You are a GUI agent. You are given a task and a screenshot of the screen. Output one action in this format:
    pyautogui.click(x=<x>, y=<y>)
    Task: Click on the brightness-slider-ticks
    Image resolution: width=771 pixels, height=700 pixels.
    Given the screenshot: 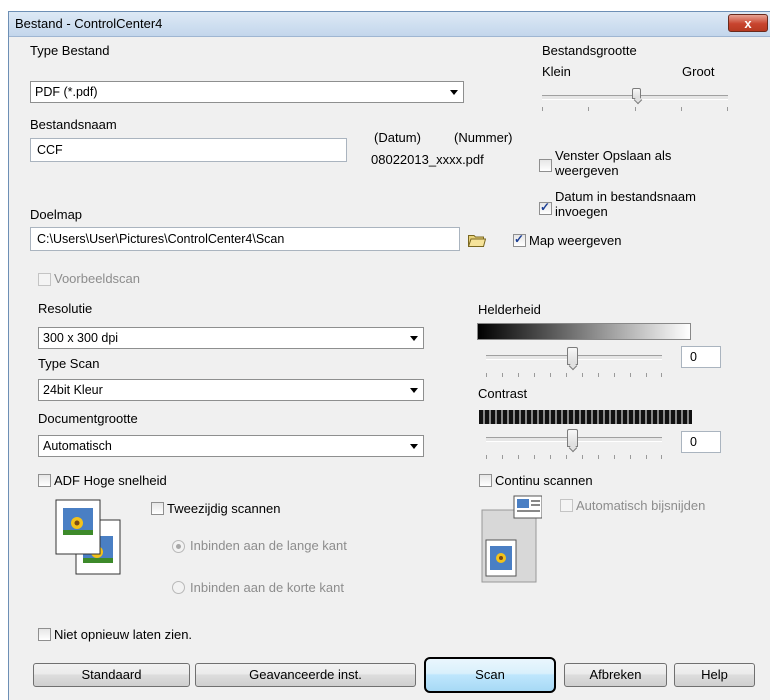 What is the action you would take?
    pyautogui.click(x=574, y=375)
    